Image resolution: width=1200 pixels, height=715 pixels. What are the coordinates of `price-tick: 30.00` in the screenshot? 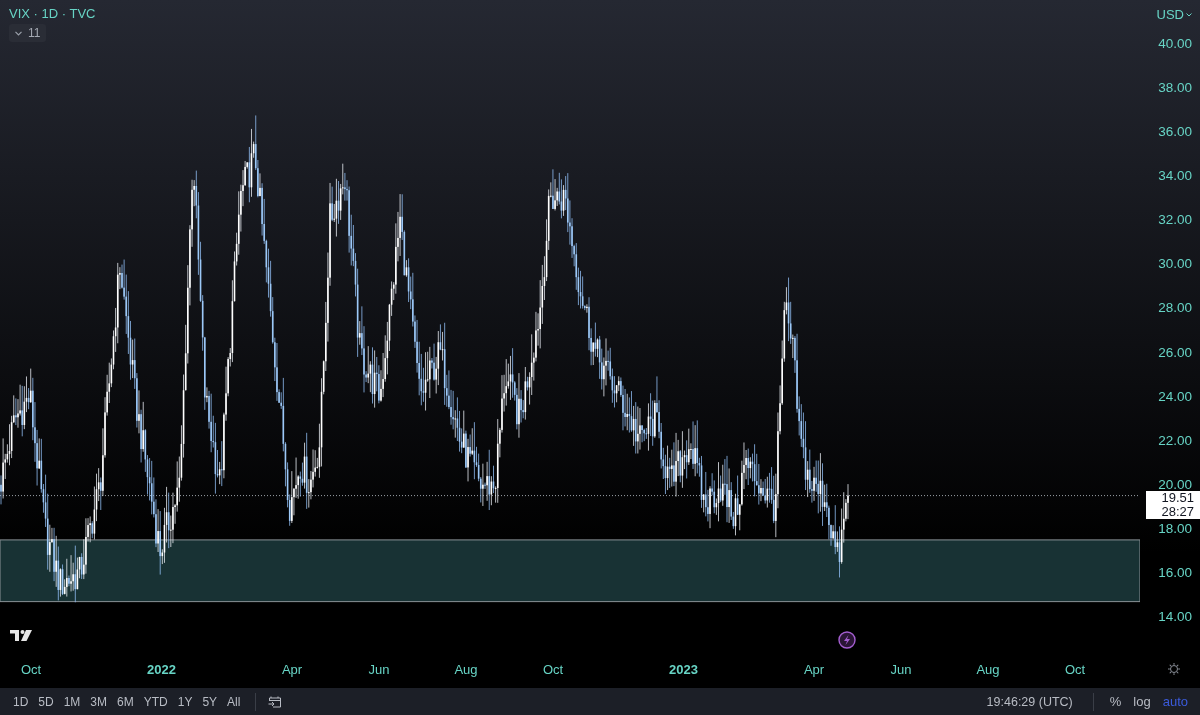 It's located at (1175, 264).